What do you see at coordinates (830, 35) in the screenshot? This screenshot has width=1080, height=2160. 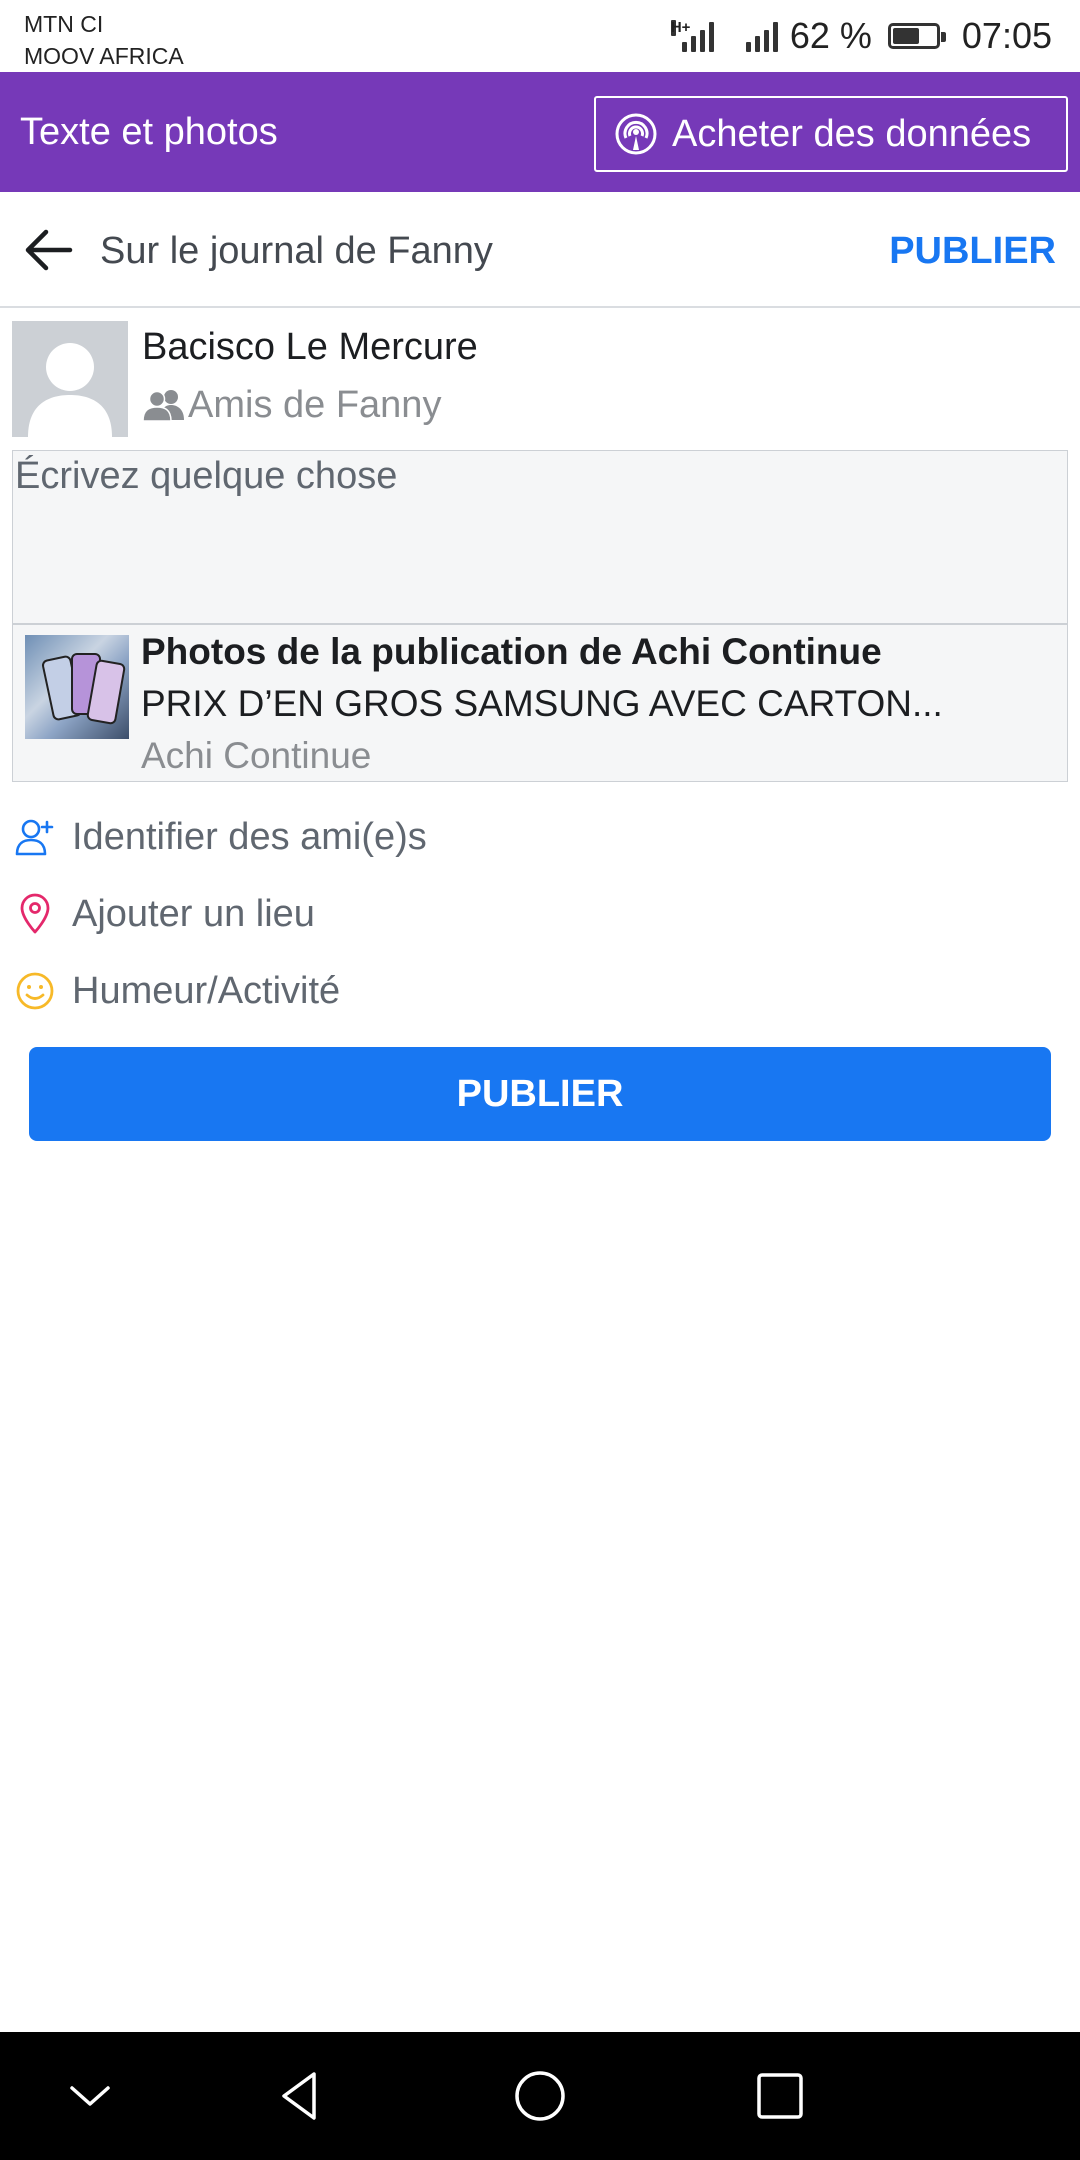 I see `battery-percent: 62 %` at bounding box center [830, 35].